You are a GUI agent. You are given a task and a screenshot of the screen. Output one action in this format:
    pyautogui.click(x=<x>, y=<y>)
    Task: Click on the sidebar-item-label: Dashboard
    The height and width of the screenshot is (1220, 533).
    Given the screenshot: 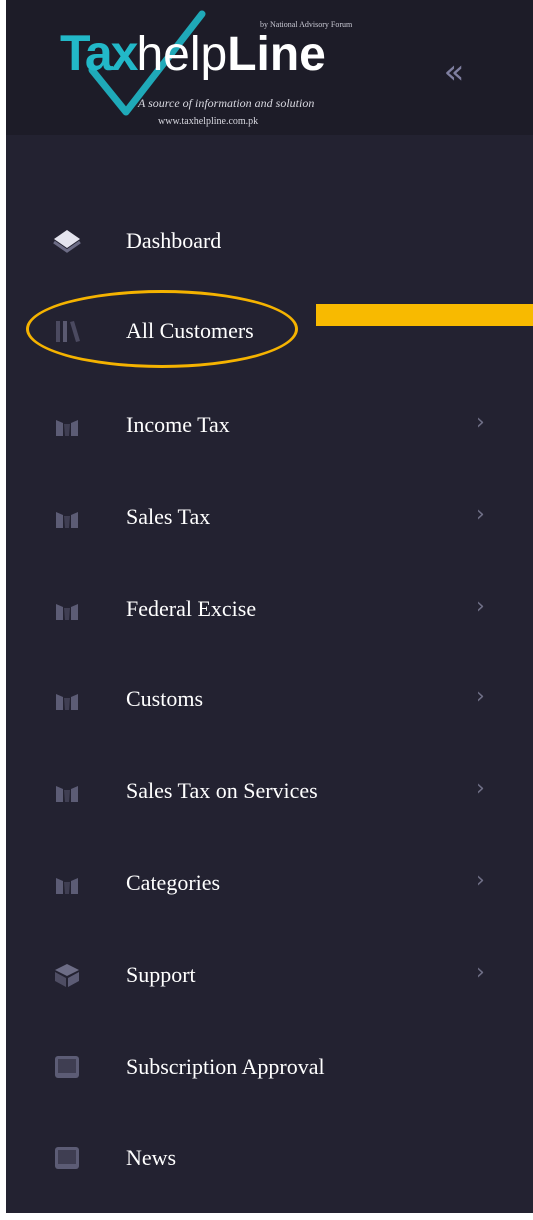 What is the action you would take?
    pyautogui.click(x=174, y=240)
    